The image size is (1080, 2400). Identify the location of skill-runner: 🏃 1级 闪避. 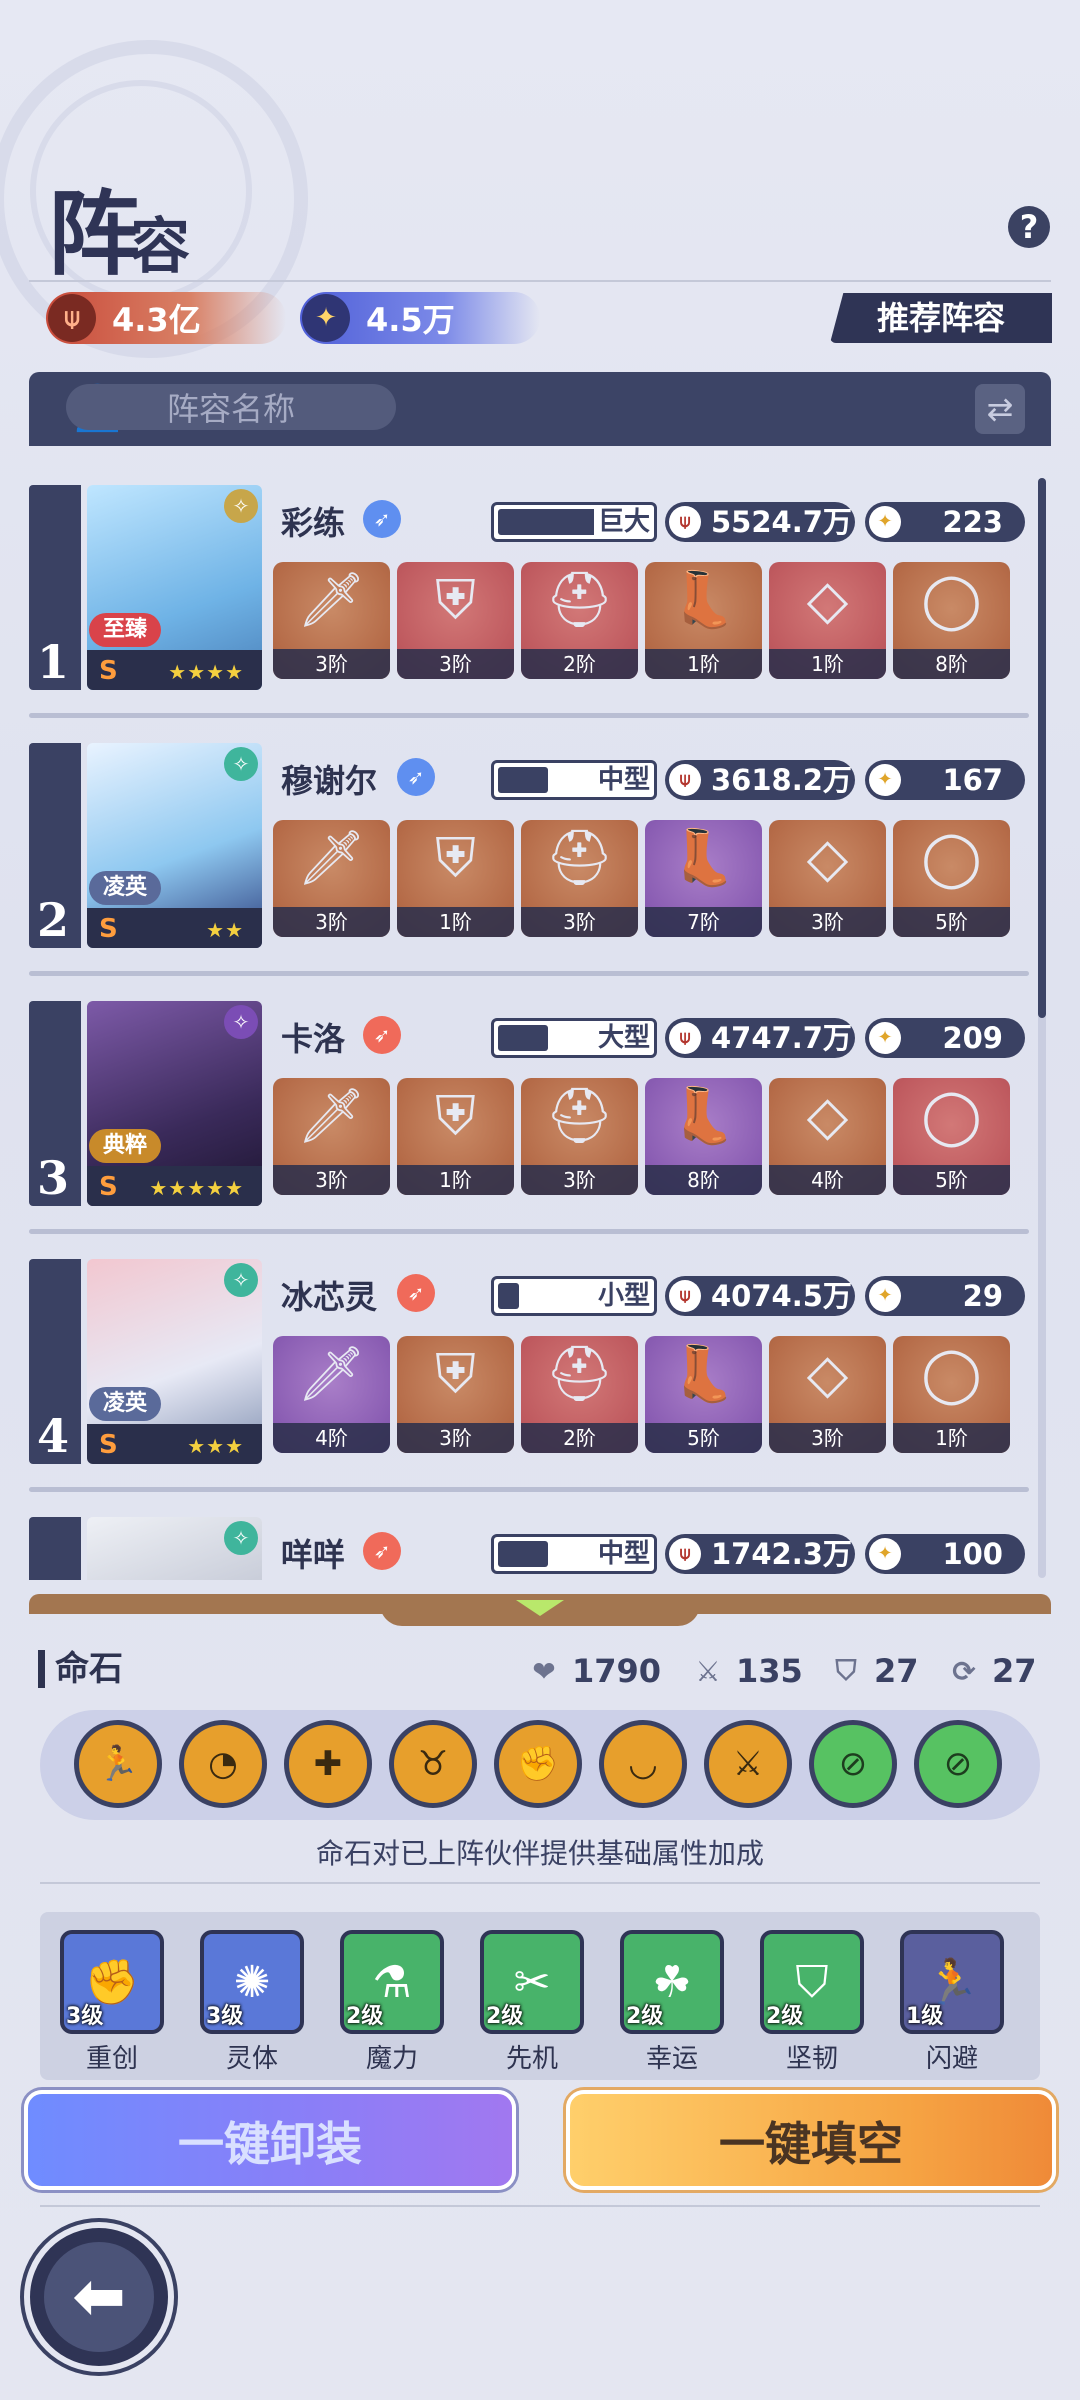
(952, 2002).